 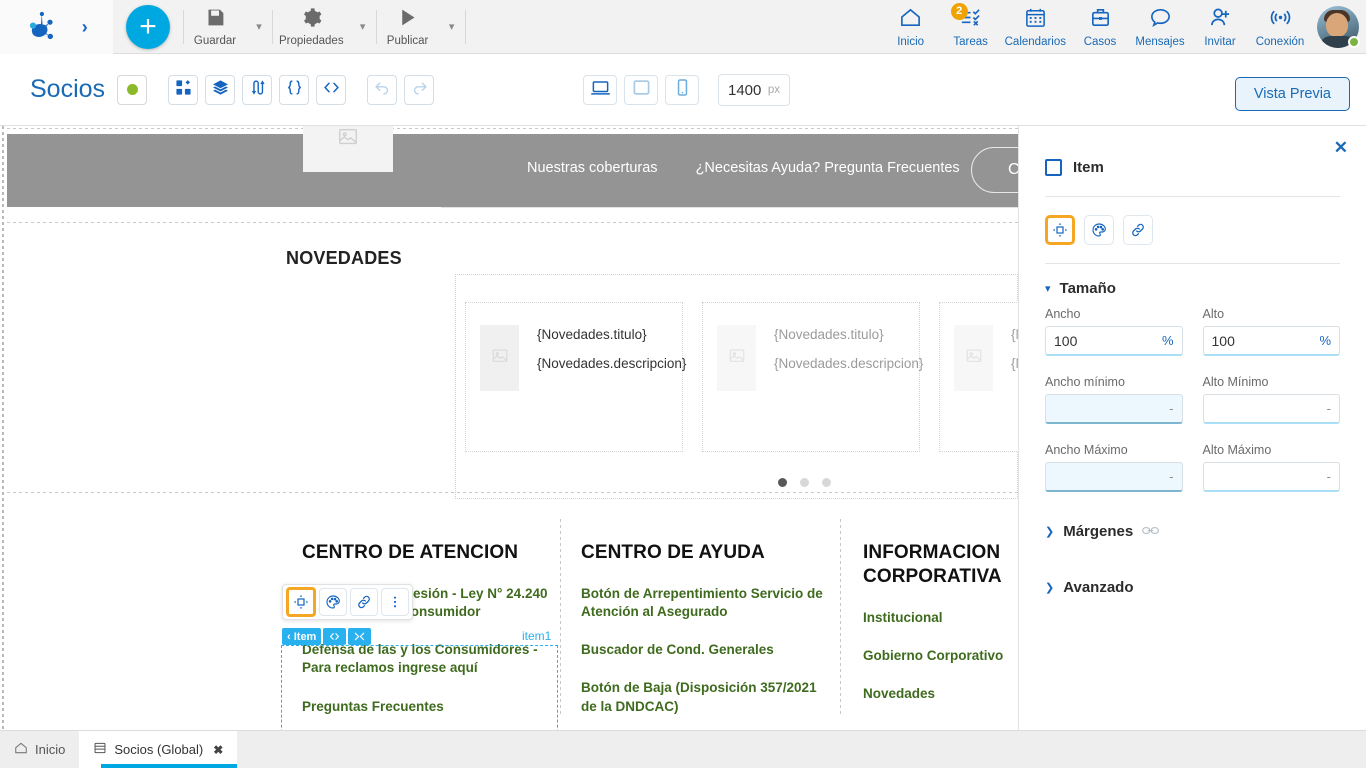 I want to click on nav-item-calendarios: Calendarios, so click(x=1035, y=27).